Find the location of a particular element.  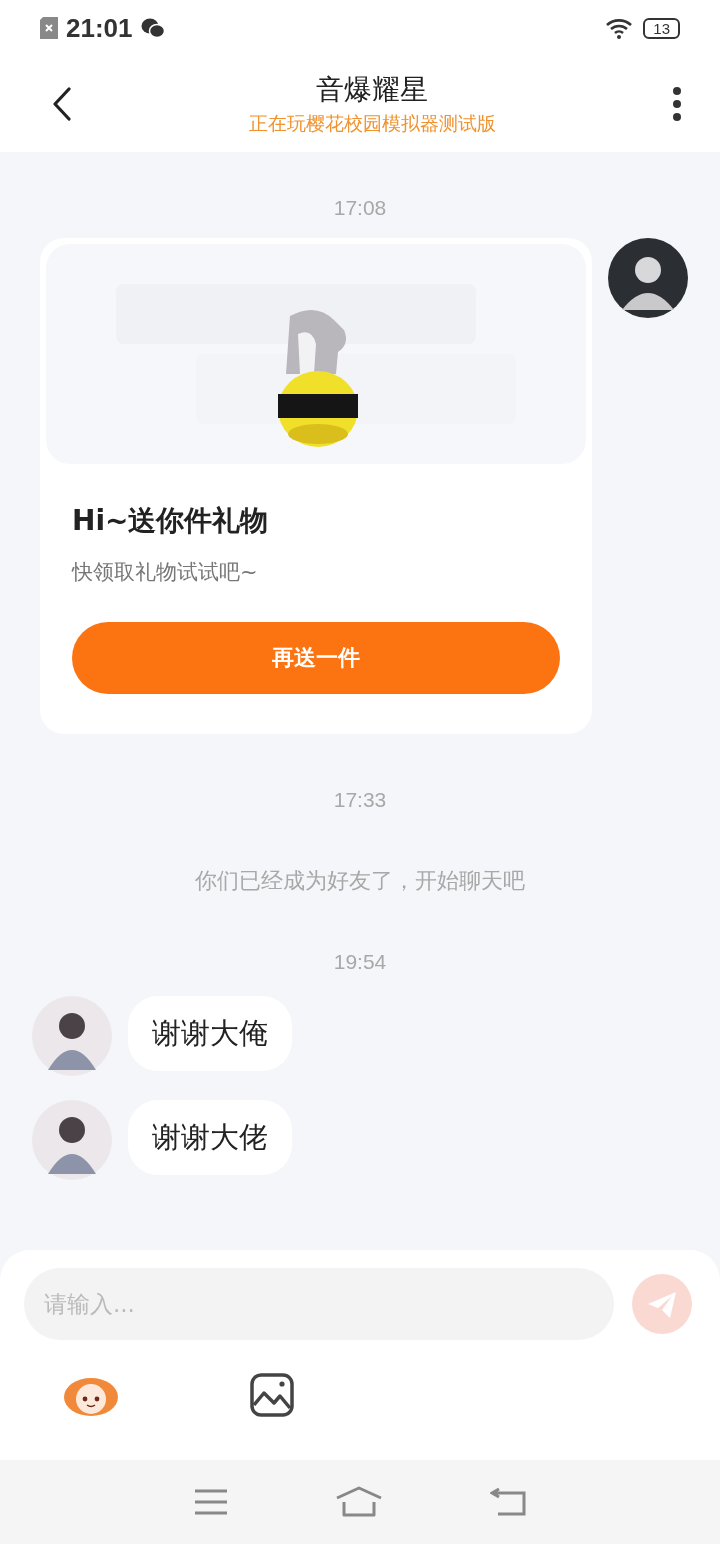

sim-icon is located at coordinates (49, 28).